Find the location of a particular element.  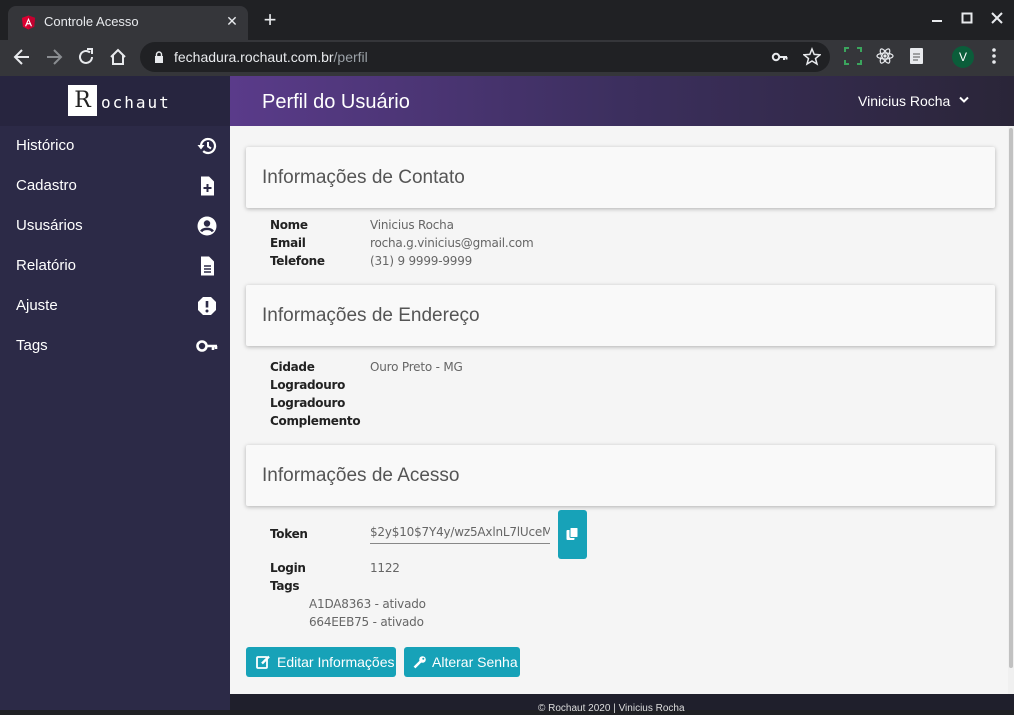

change-password-button: Alterar Senha is located at coordinates (462, 662).